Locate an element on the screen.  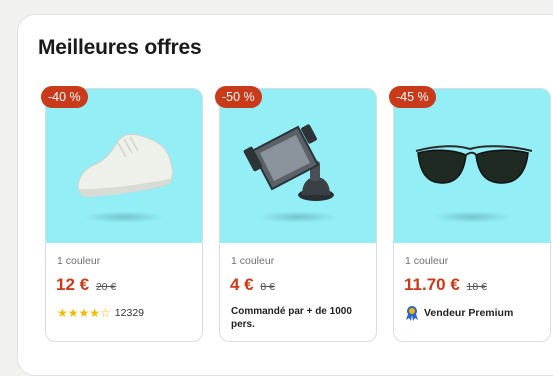
old-price: 18 € is located at coordinates (476, 287).